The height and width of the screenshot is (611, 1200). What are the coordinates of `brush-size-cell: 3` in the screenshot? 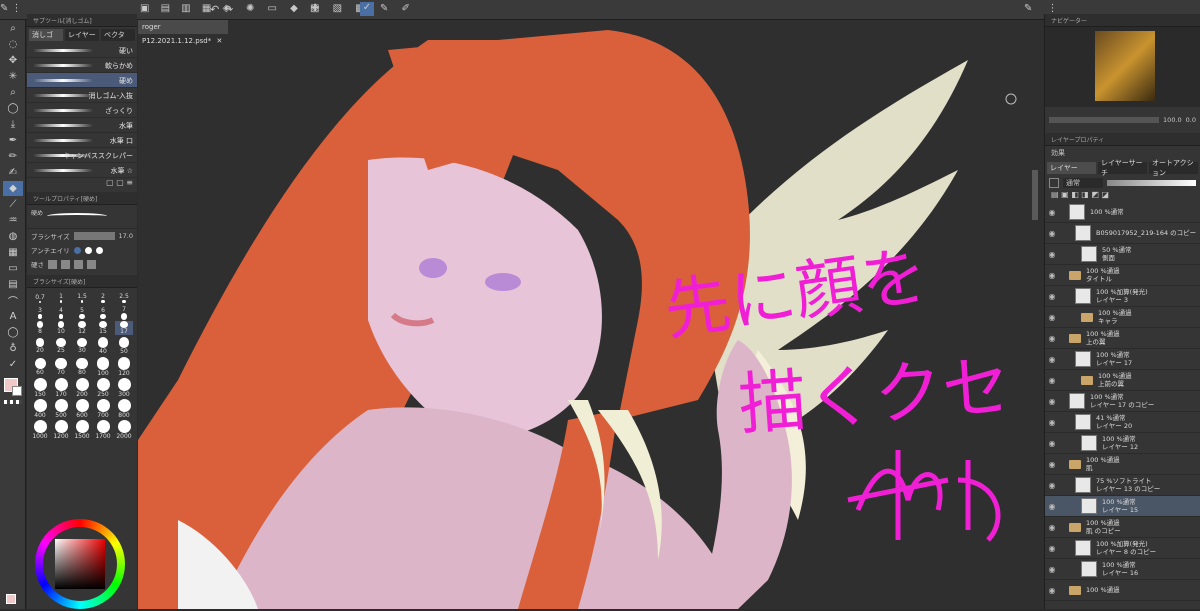 It's located at (40, 313).